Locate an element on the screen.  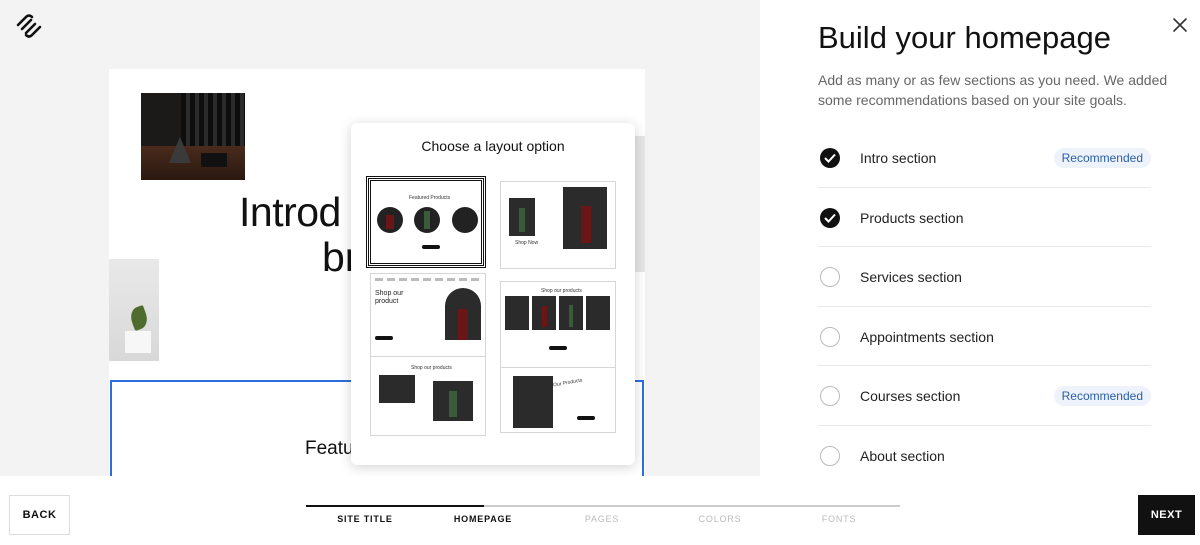
close-icon is located at coordinates (1180, 25).